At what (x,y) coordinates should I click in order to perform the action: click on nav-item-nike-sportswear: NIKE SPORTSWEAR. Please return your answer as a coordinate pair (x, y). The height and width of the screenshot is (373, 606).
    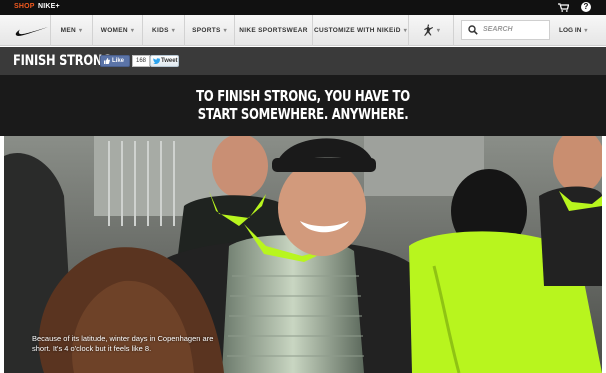
    Looking at the image, I should click on (273, 30).